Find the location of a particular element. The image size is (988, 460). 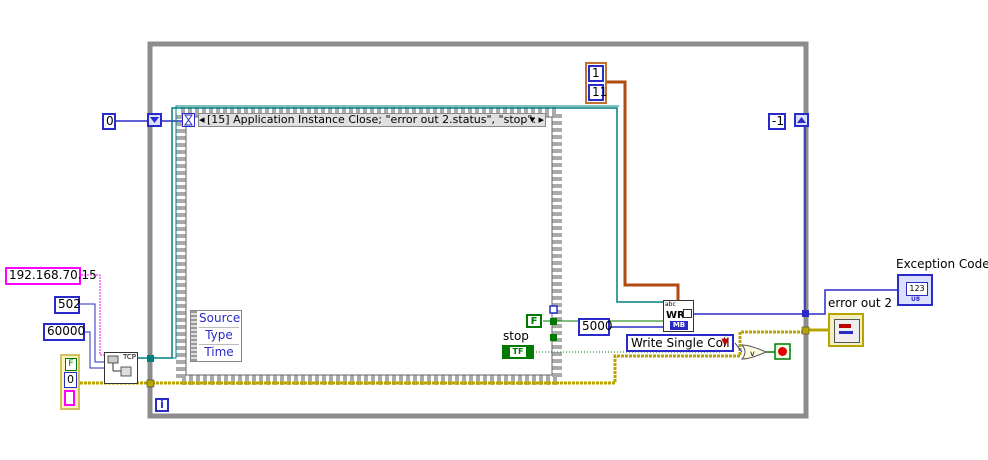

event-data-time: Time is located at coordinates (219, 353).